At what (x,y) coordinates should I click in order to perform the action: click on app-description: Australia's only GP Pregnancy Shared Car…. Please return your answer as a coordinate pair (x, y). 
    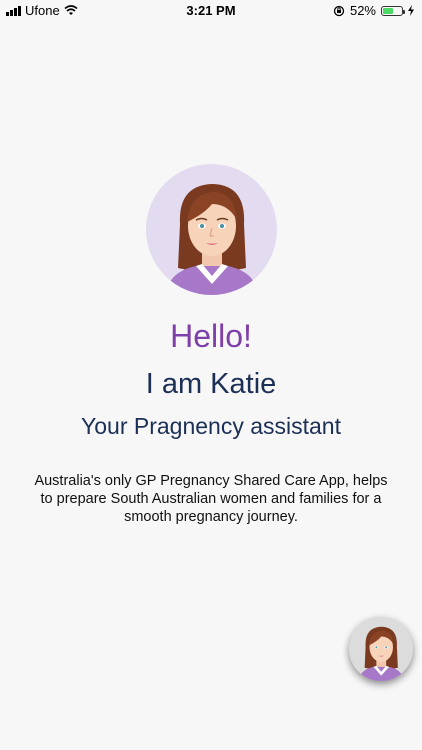
    Looking at the image, I should click on (211, 499).